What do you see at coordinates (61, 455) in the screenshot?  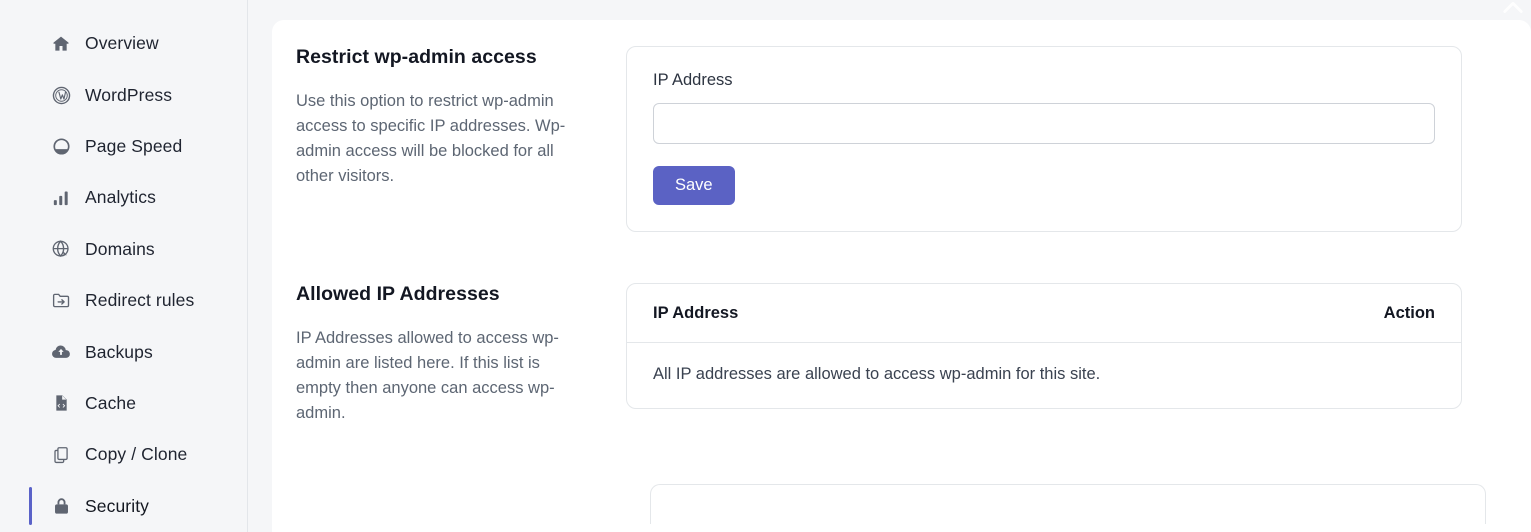 I see `copy-icon` at bounding box center [61, 455].